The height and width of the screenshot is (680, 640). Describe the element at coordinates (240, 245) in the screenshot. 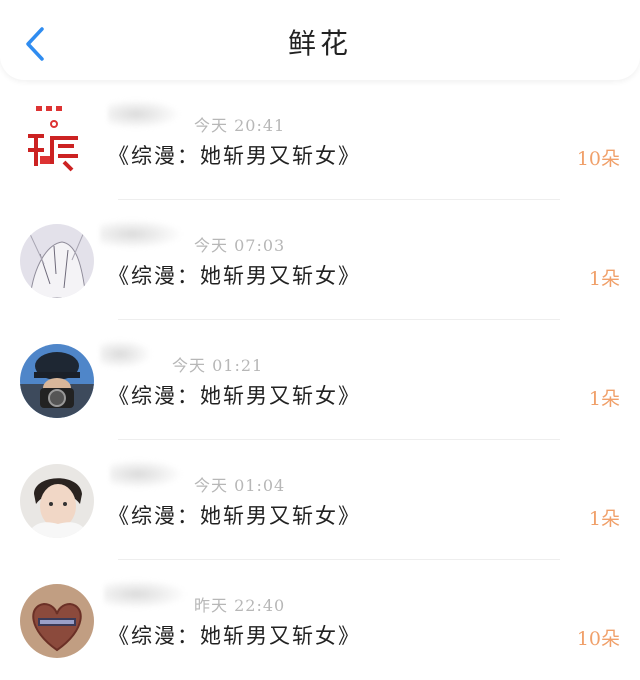

I see `timestamp: 今天 07:03` at that location.